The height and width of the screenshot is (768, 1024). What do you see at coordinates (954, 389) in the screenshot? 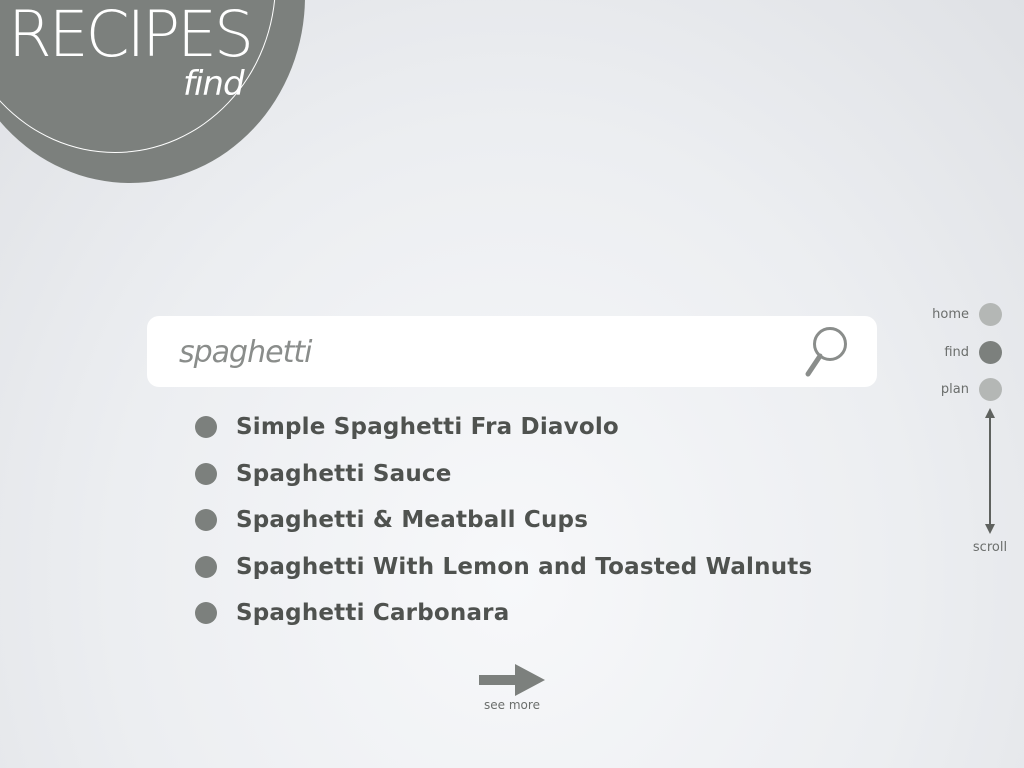
I see `nav-label-plan: plan` at bounding box center [954, 389].